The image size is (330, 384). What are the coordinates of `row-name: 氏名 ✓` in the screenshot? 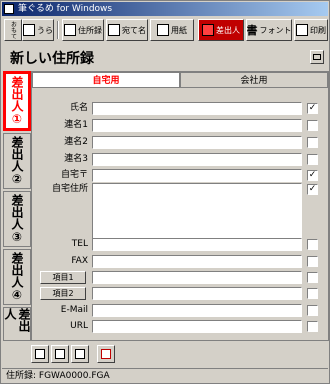 It's located at (180, 108).